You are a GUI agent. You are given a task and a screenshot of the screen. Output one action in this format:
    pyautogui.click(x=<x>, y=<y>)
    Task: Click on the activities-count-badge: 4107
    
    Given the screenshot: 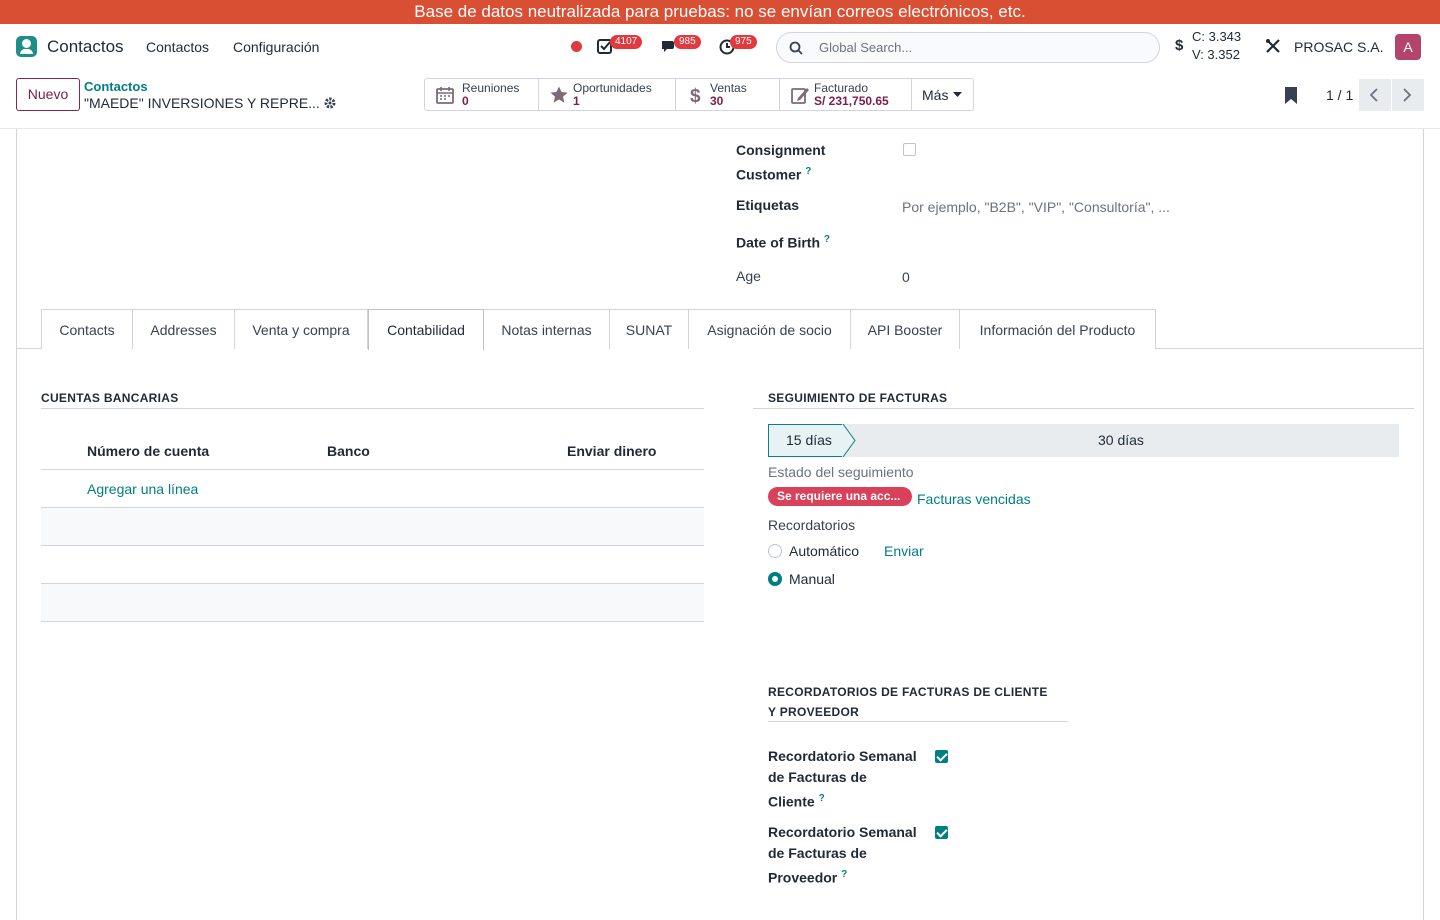 What is the action you would take?
    pyautogui.click(x=626, y=42)
    